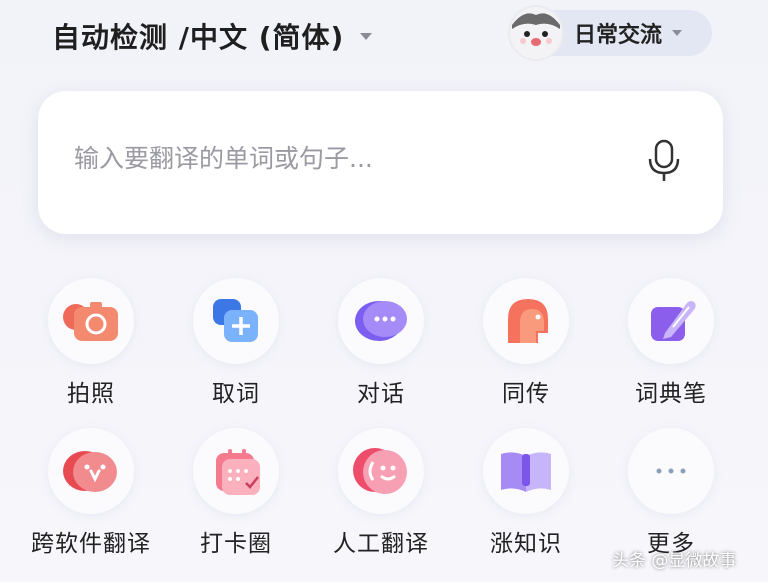 This screenshot has height=582, width=768. What do you see at coordinates (526, 472) in the screenshot?
I see `open-book-icon` at bounding box center [526, 472].